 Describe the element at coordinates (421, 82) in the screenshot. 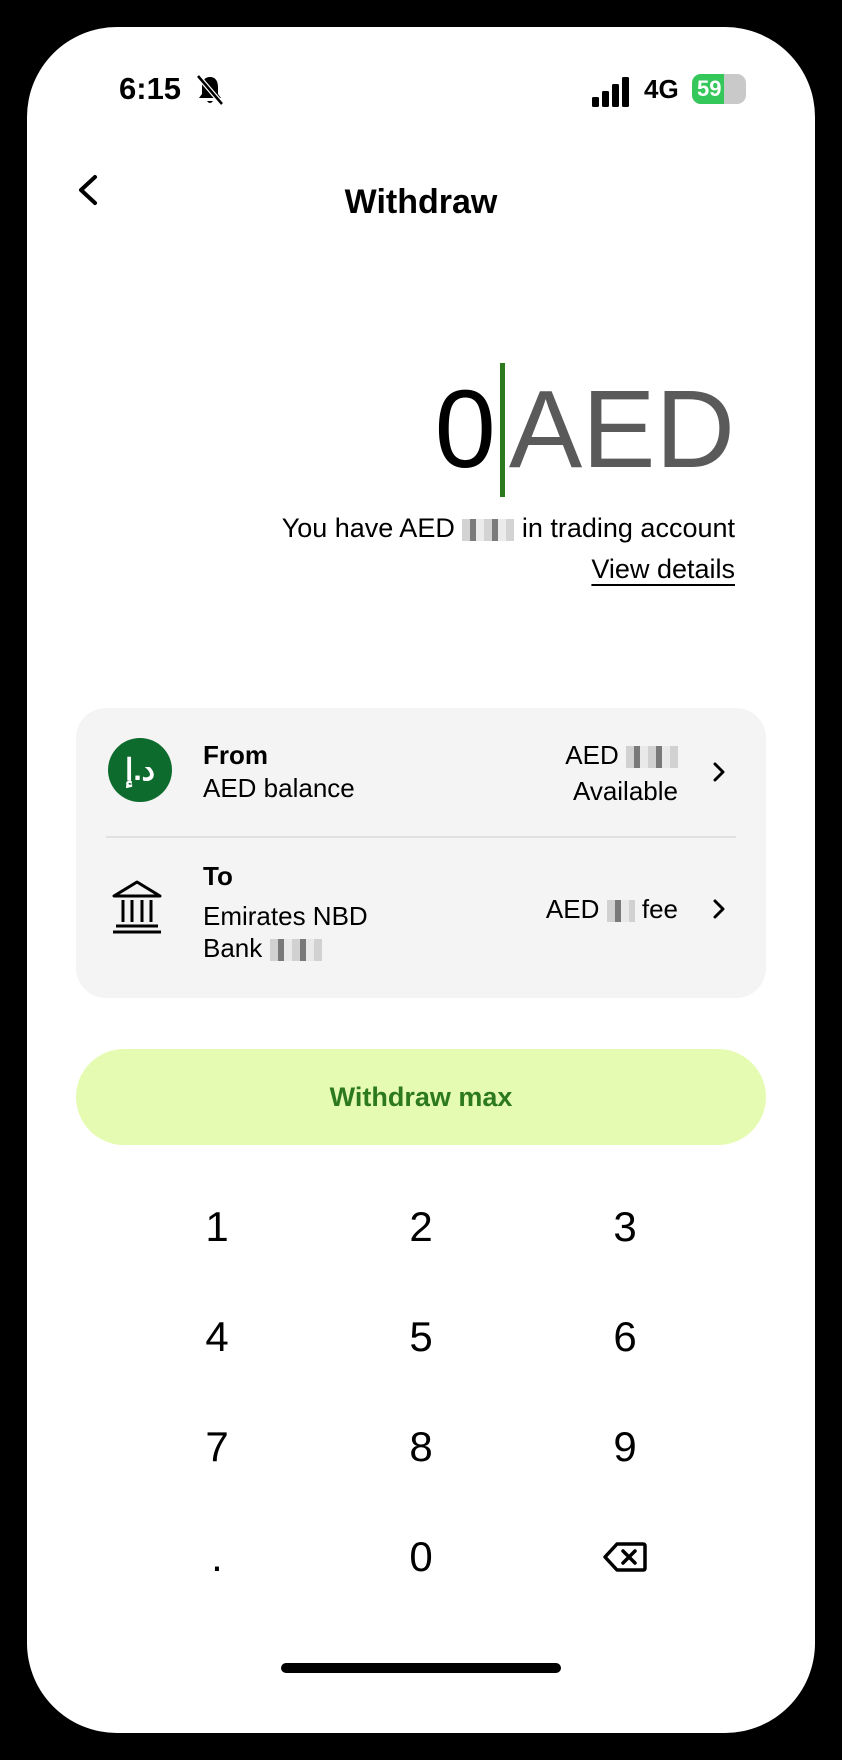

I see `status-bar: 6:15 4G 59` at that location.